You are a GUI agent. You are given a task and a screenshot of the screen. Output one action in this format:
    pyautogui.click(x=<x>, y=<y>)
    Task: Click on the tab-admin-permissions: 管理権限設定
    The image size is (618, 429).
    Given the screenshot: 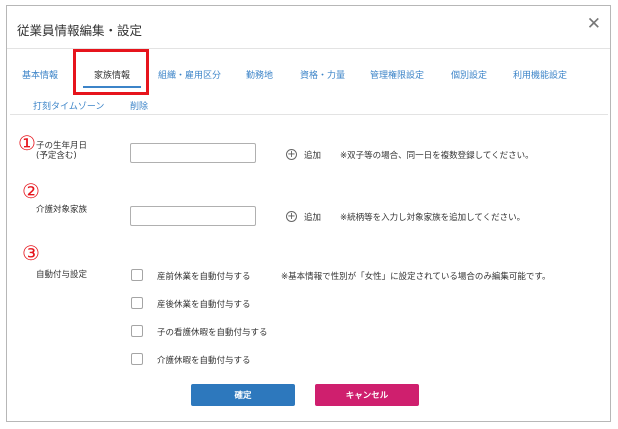 What is the action you would take?
    pyautogui.click(x=397, y=74)
    